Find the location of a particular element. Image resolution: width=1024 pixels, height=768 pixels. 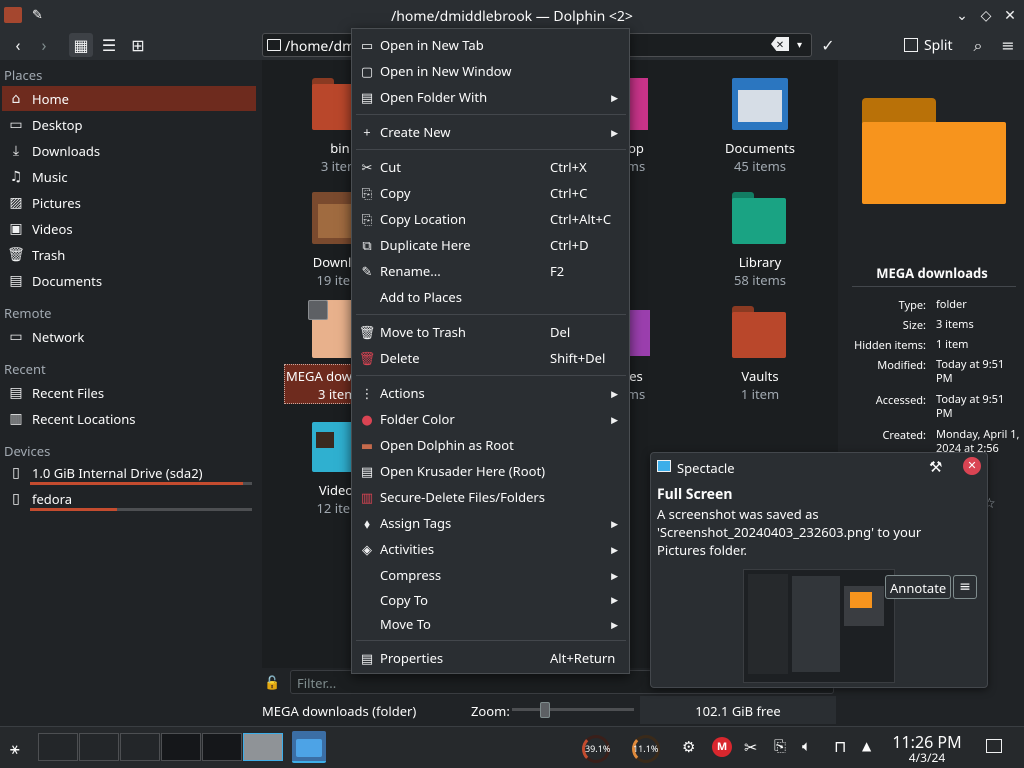

dolphin-task-icon is located at coordinates (309, 747).